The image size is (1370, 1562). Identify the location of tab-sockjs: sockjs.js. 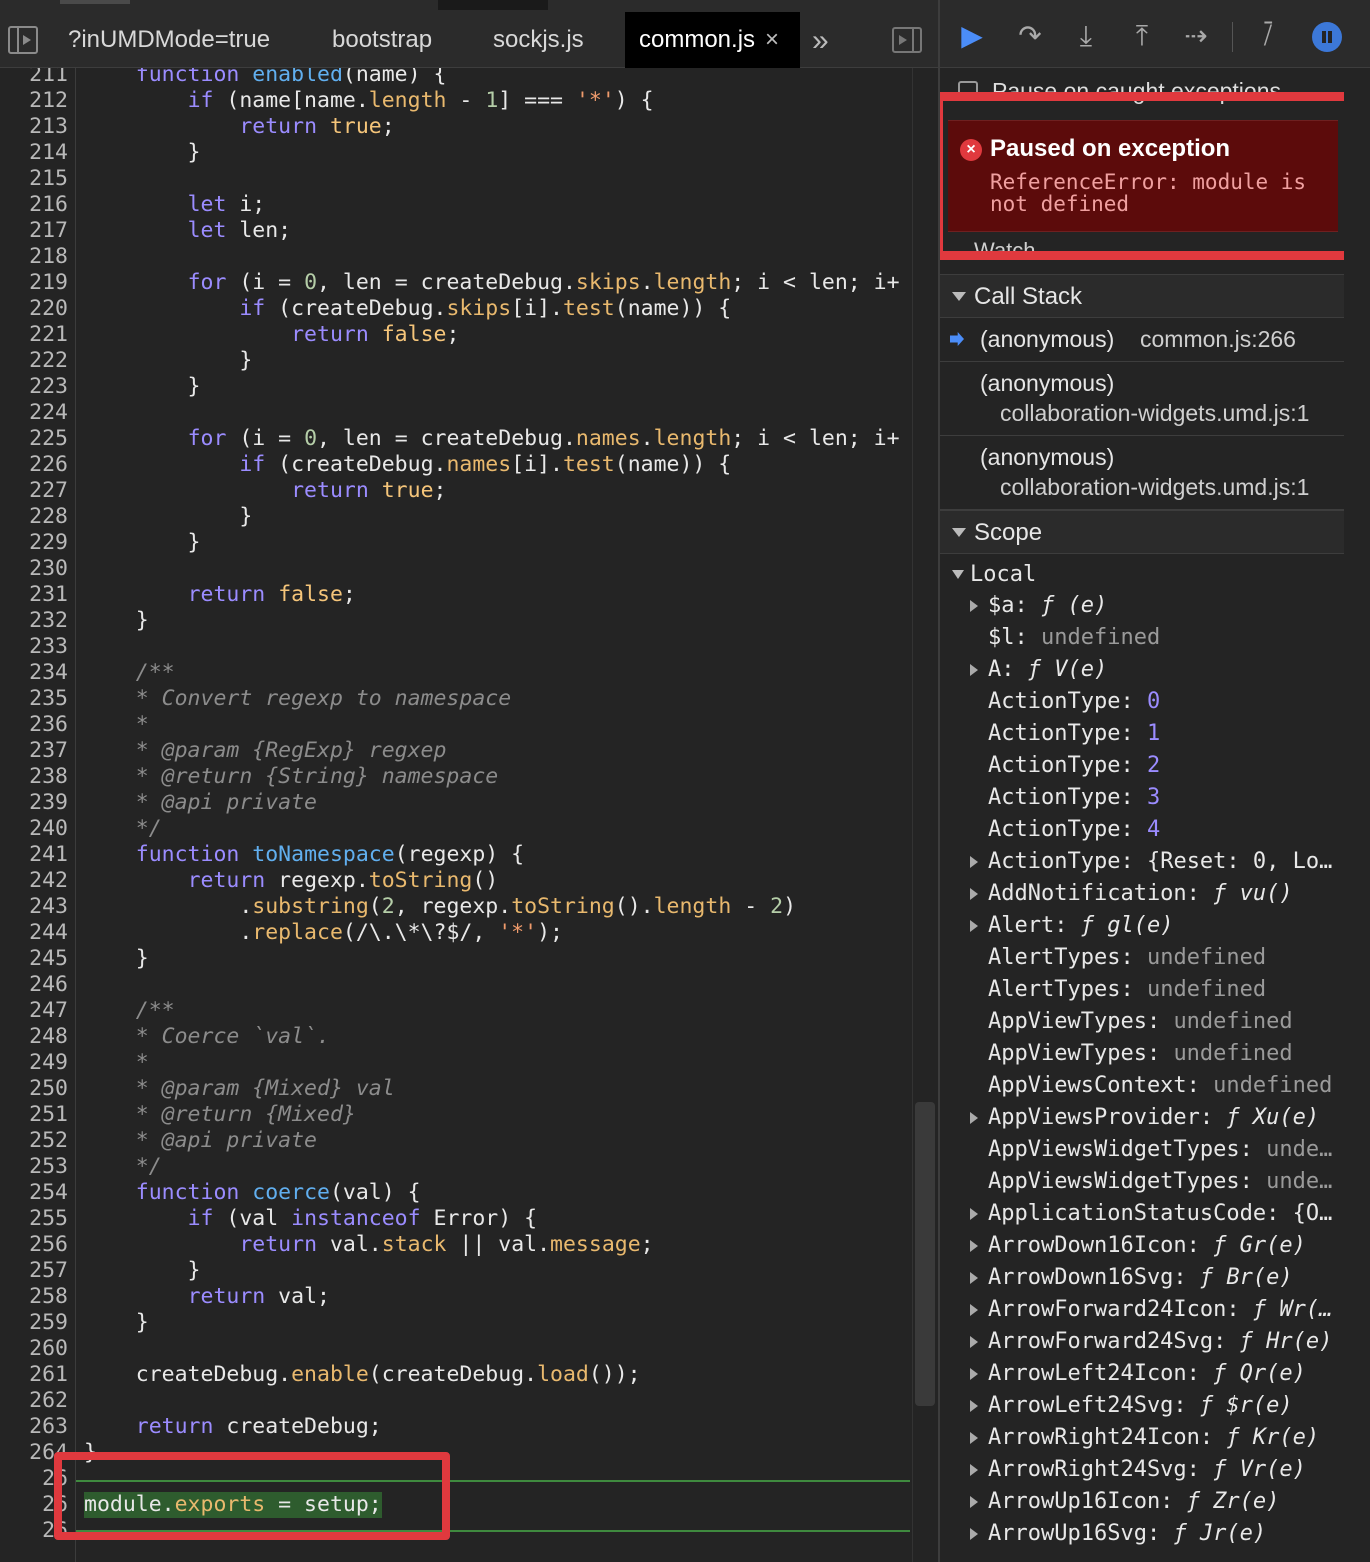
(538, 40).